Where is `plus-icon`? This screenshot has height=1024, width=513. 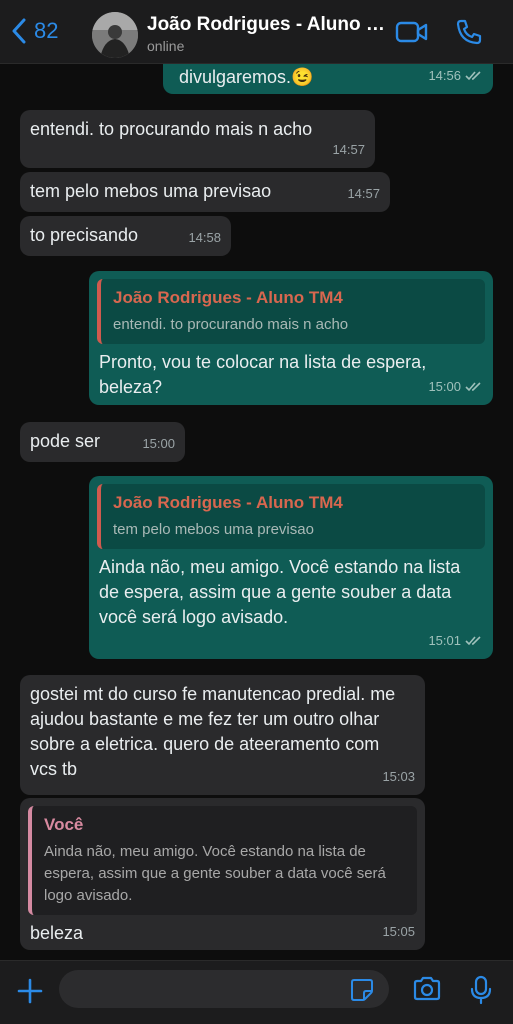
plus-icon is located at coordinates (30, 991).